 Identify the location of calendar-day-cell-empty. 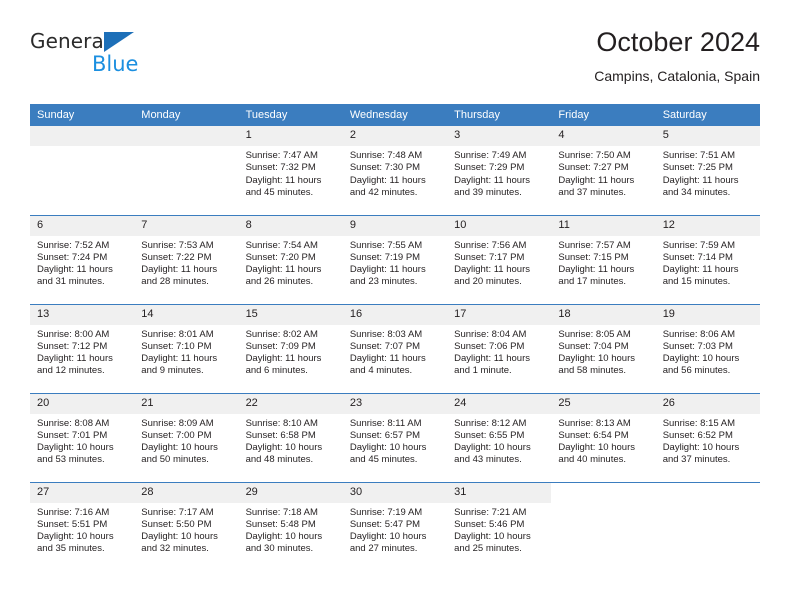
(707, 526).